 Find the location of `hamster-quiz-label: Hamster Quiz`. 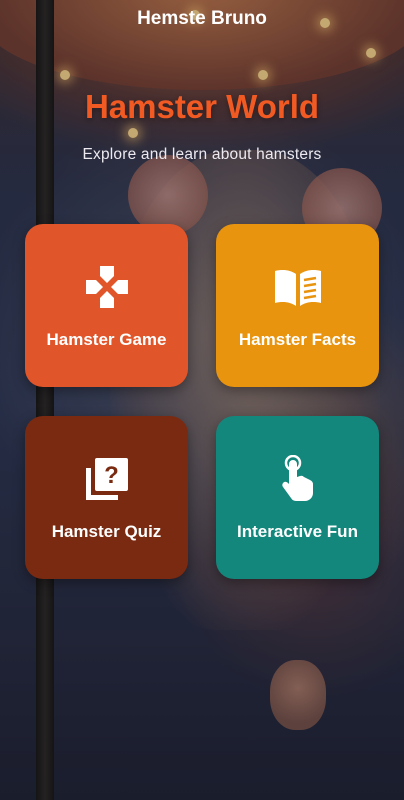

hamster-quiz-label: Hamster Quiz is located at coordinates (106, 531).